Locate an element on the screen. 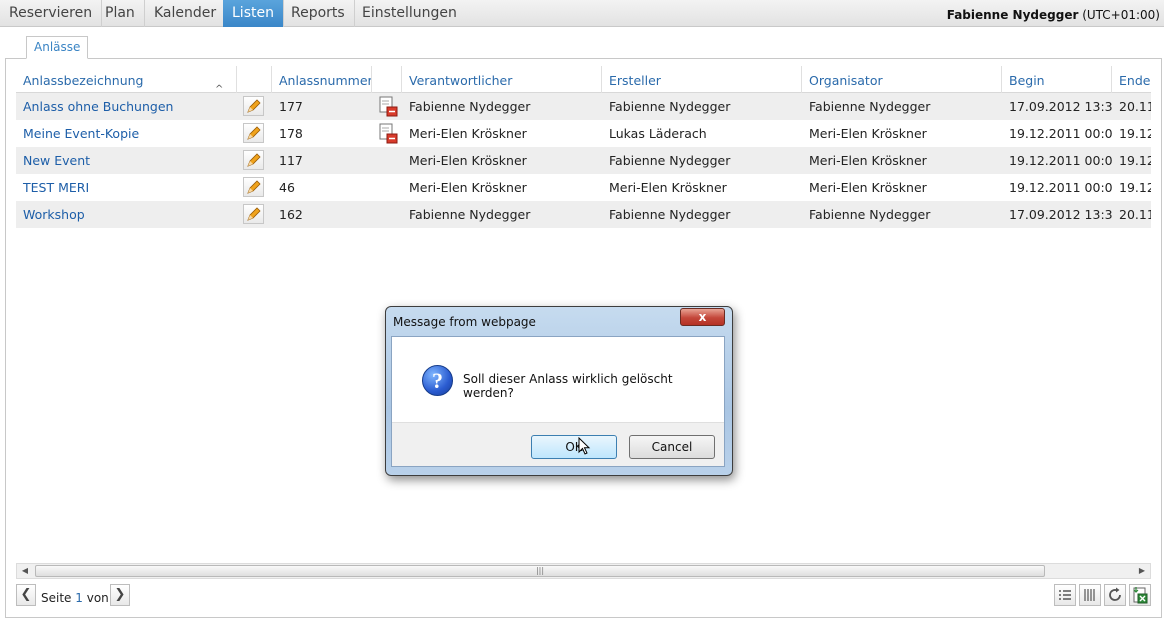  previous-page-button: ❮ is located at coordinates (26, 595).